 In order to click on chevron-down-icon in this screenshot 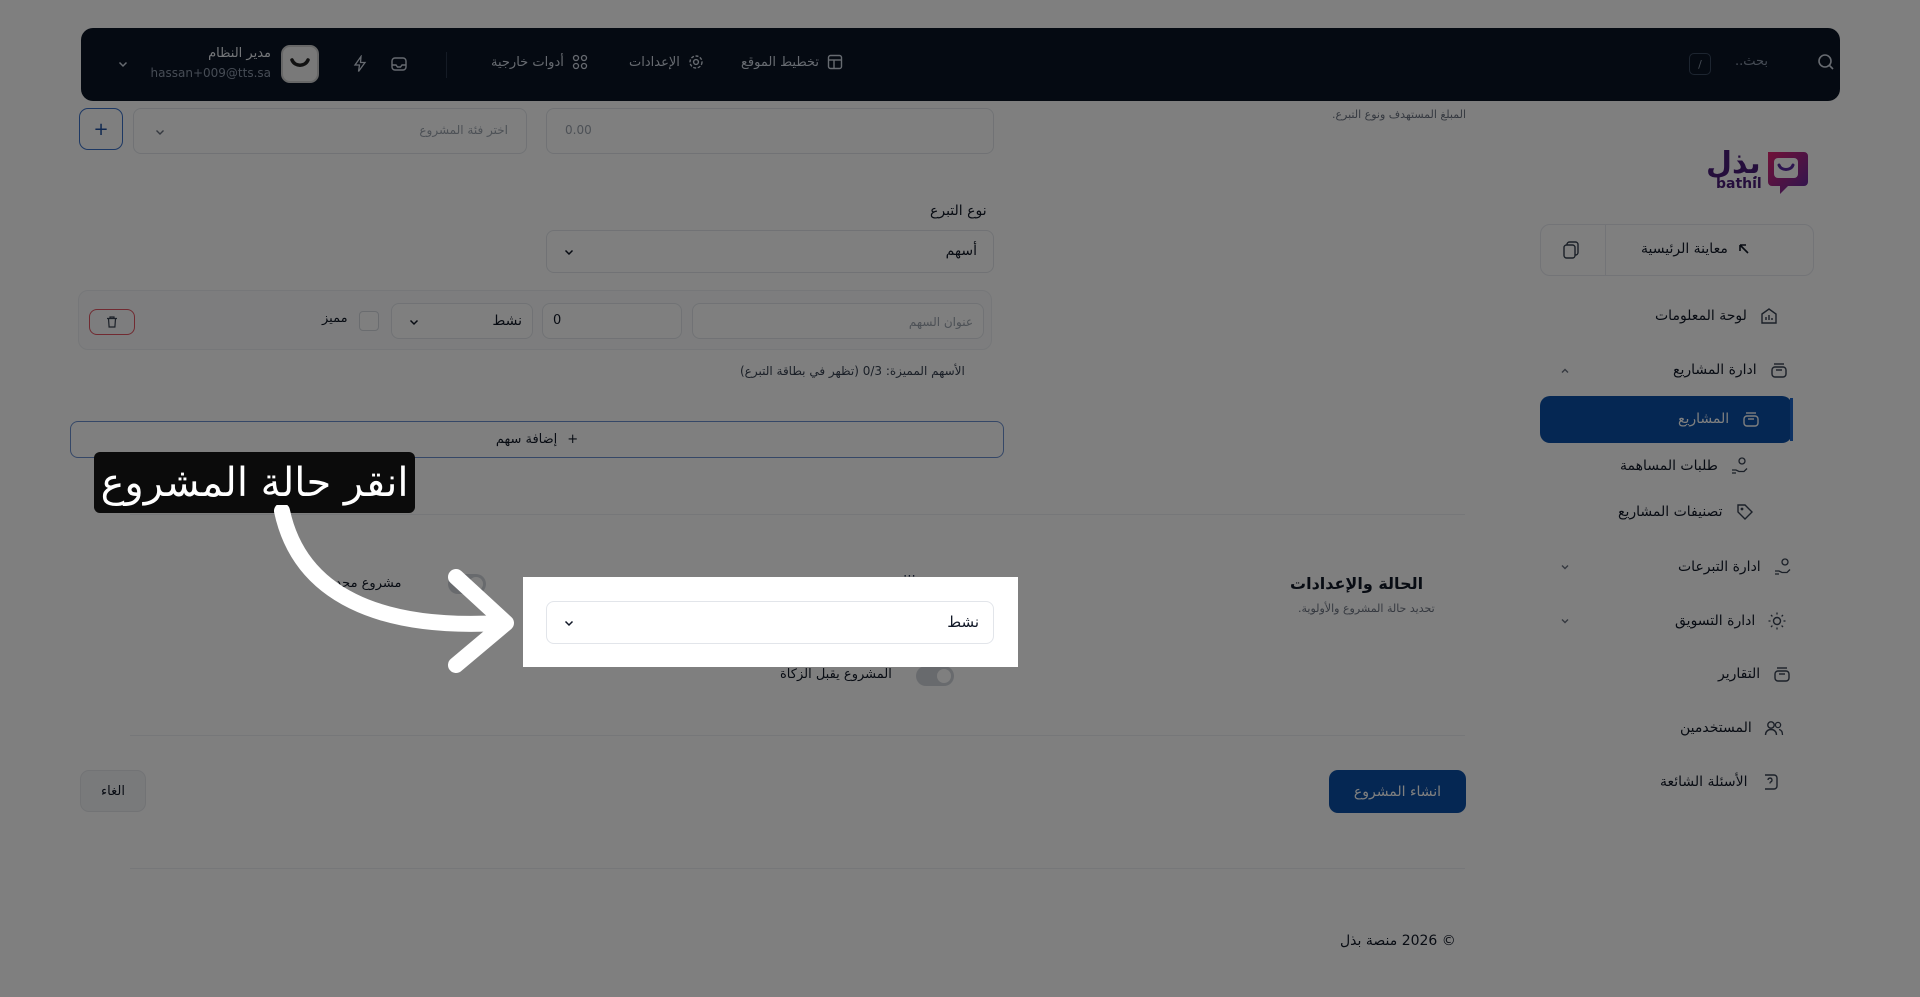, I will do `click(569, 623)`.